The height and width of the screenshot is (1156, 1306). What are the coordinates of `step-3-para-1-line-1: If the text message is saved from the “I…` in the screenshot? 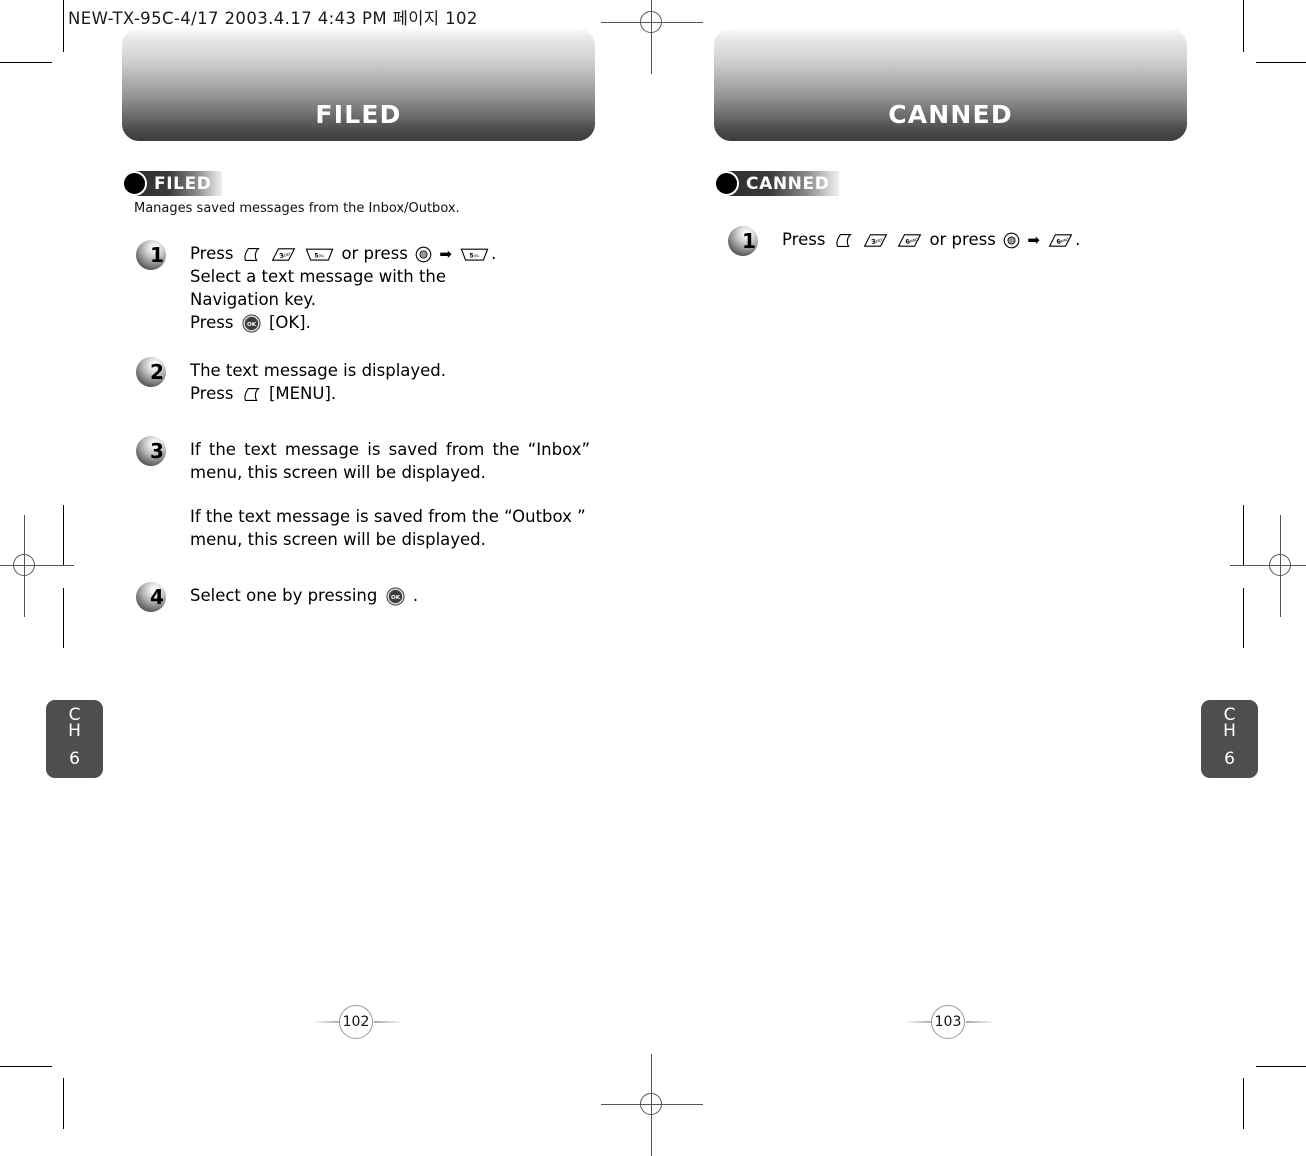 It's located at (390, 449).